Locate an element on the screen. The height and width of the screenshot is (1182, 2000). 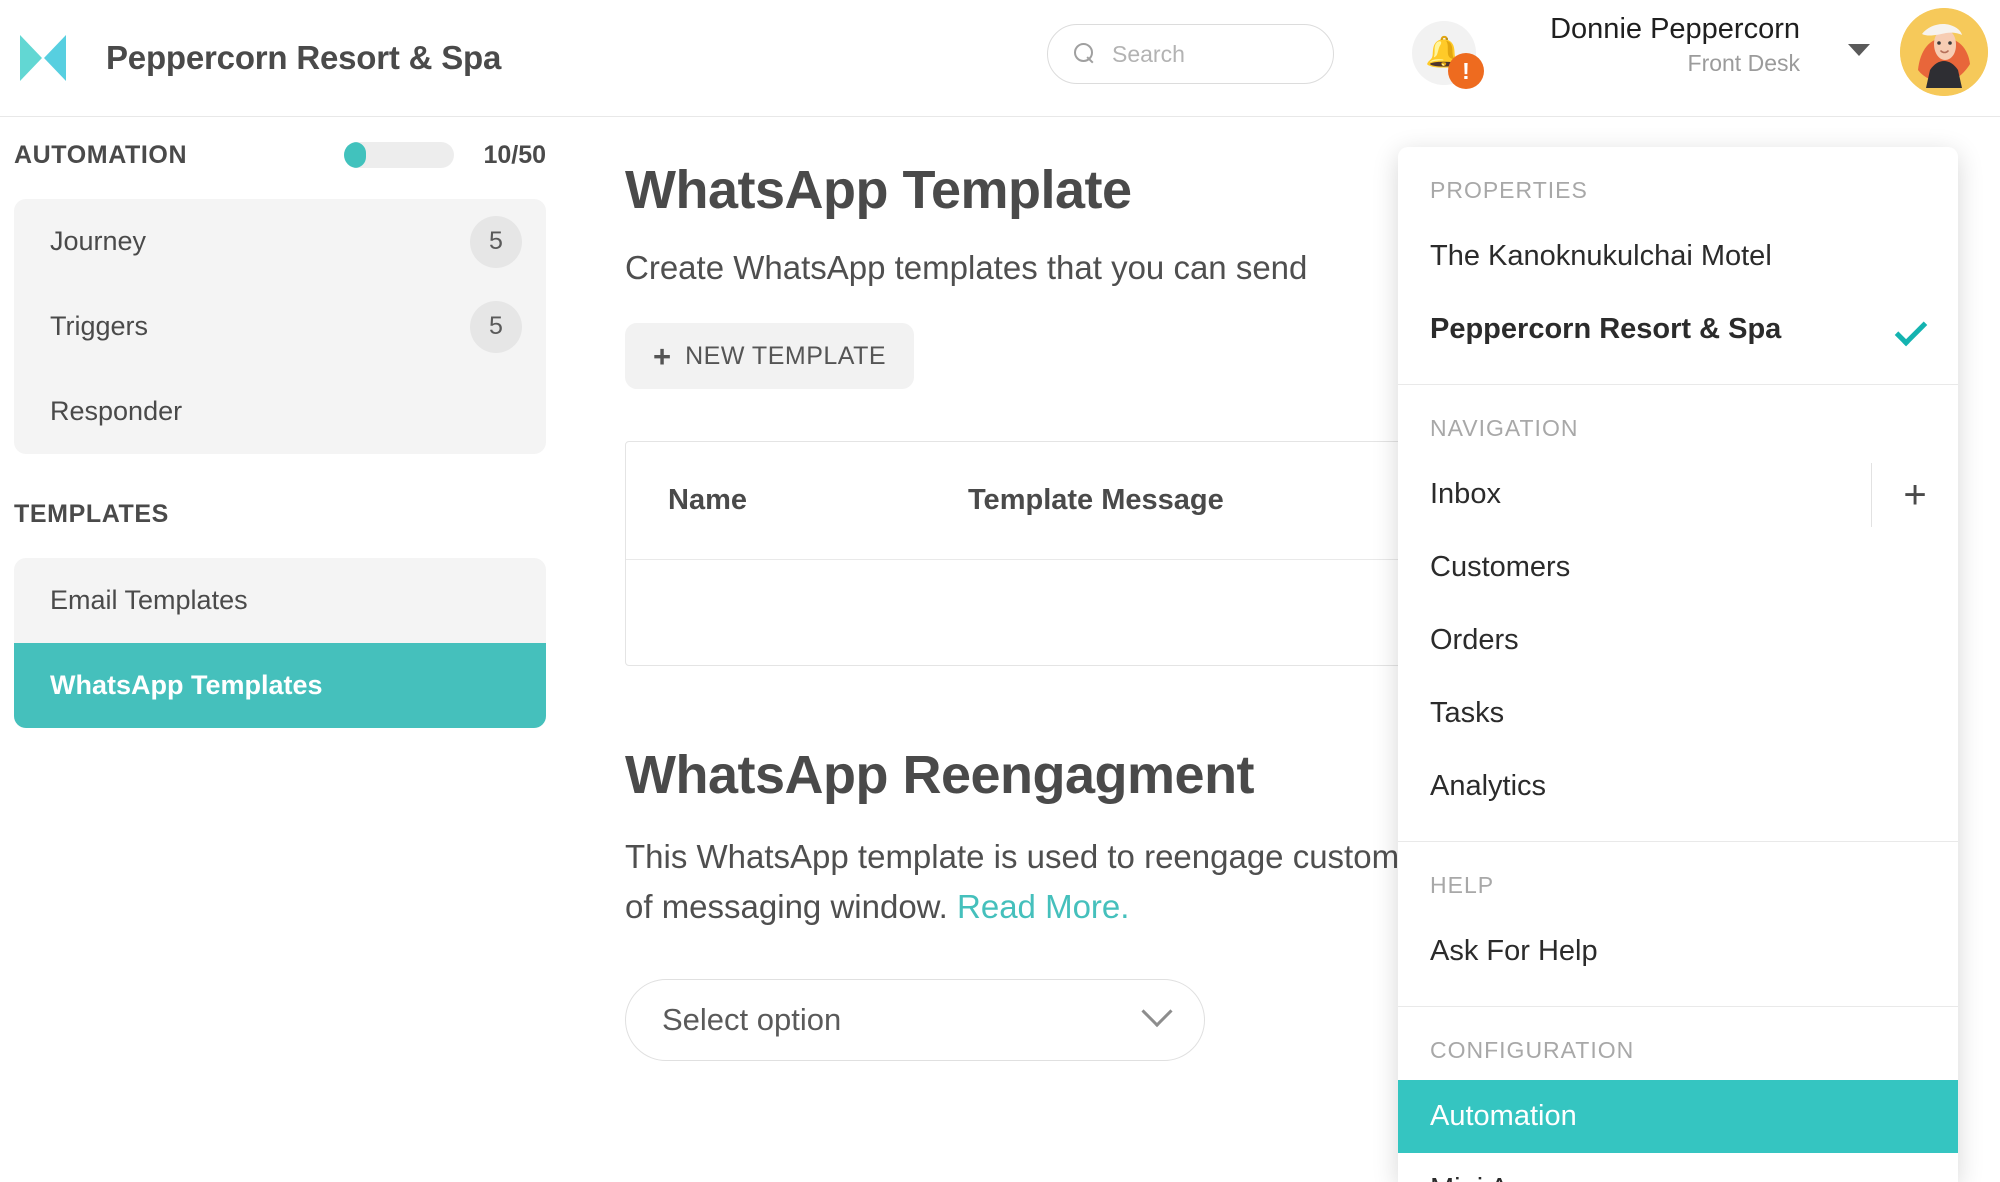
brand-name: Peppercorn Resort & Spa is located at coordinates (304, 57).